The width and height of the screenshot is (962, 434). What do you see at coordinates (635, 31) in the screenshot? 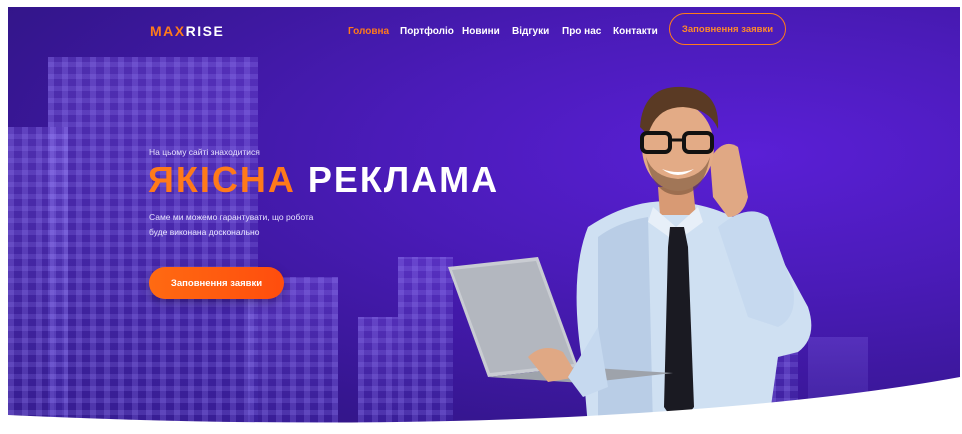
I see `nav-item-contacts: Контакти` at bounding box center [635, 31].